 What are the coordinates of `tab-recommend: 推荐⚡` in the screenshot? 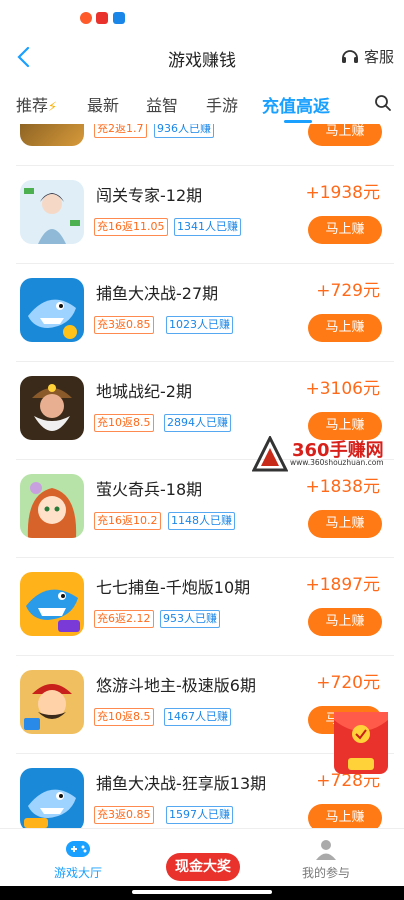 It's located at (36, 104).